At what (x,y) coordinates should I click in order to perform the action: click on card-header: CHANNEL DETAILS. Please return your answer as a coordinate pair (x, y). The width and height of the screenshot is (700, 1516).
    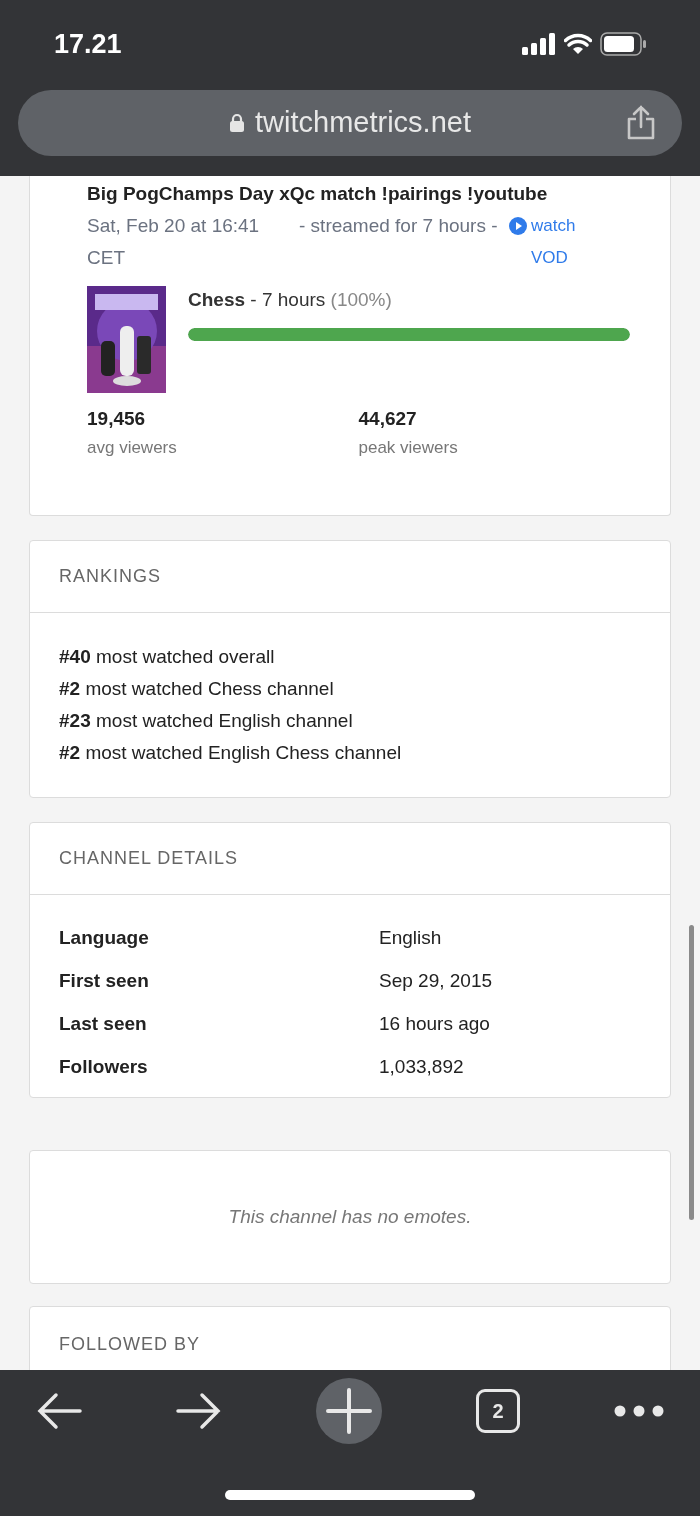
    Looking at the image, I should click on (149, 858).